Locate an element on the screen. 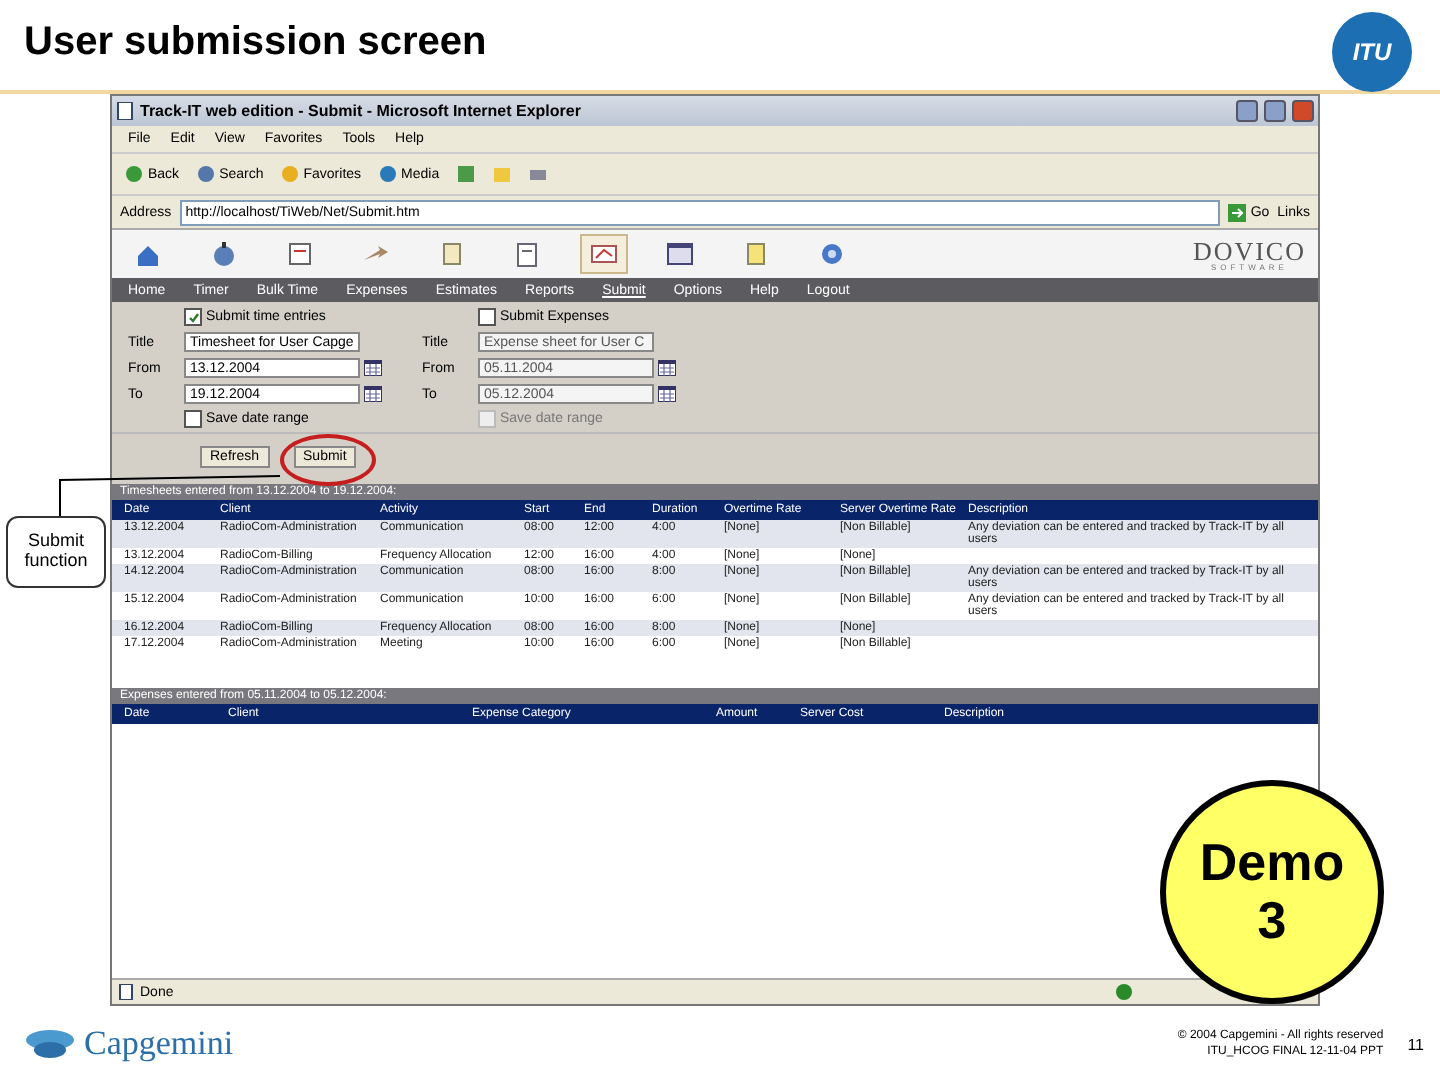  restore-button is located at coordinates (1275, 111).